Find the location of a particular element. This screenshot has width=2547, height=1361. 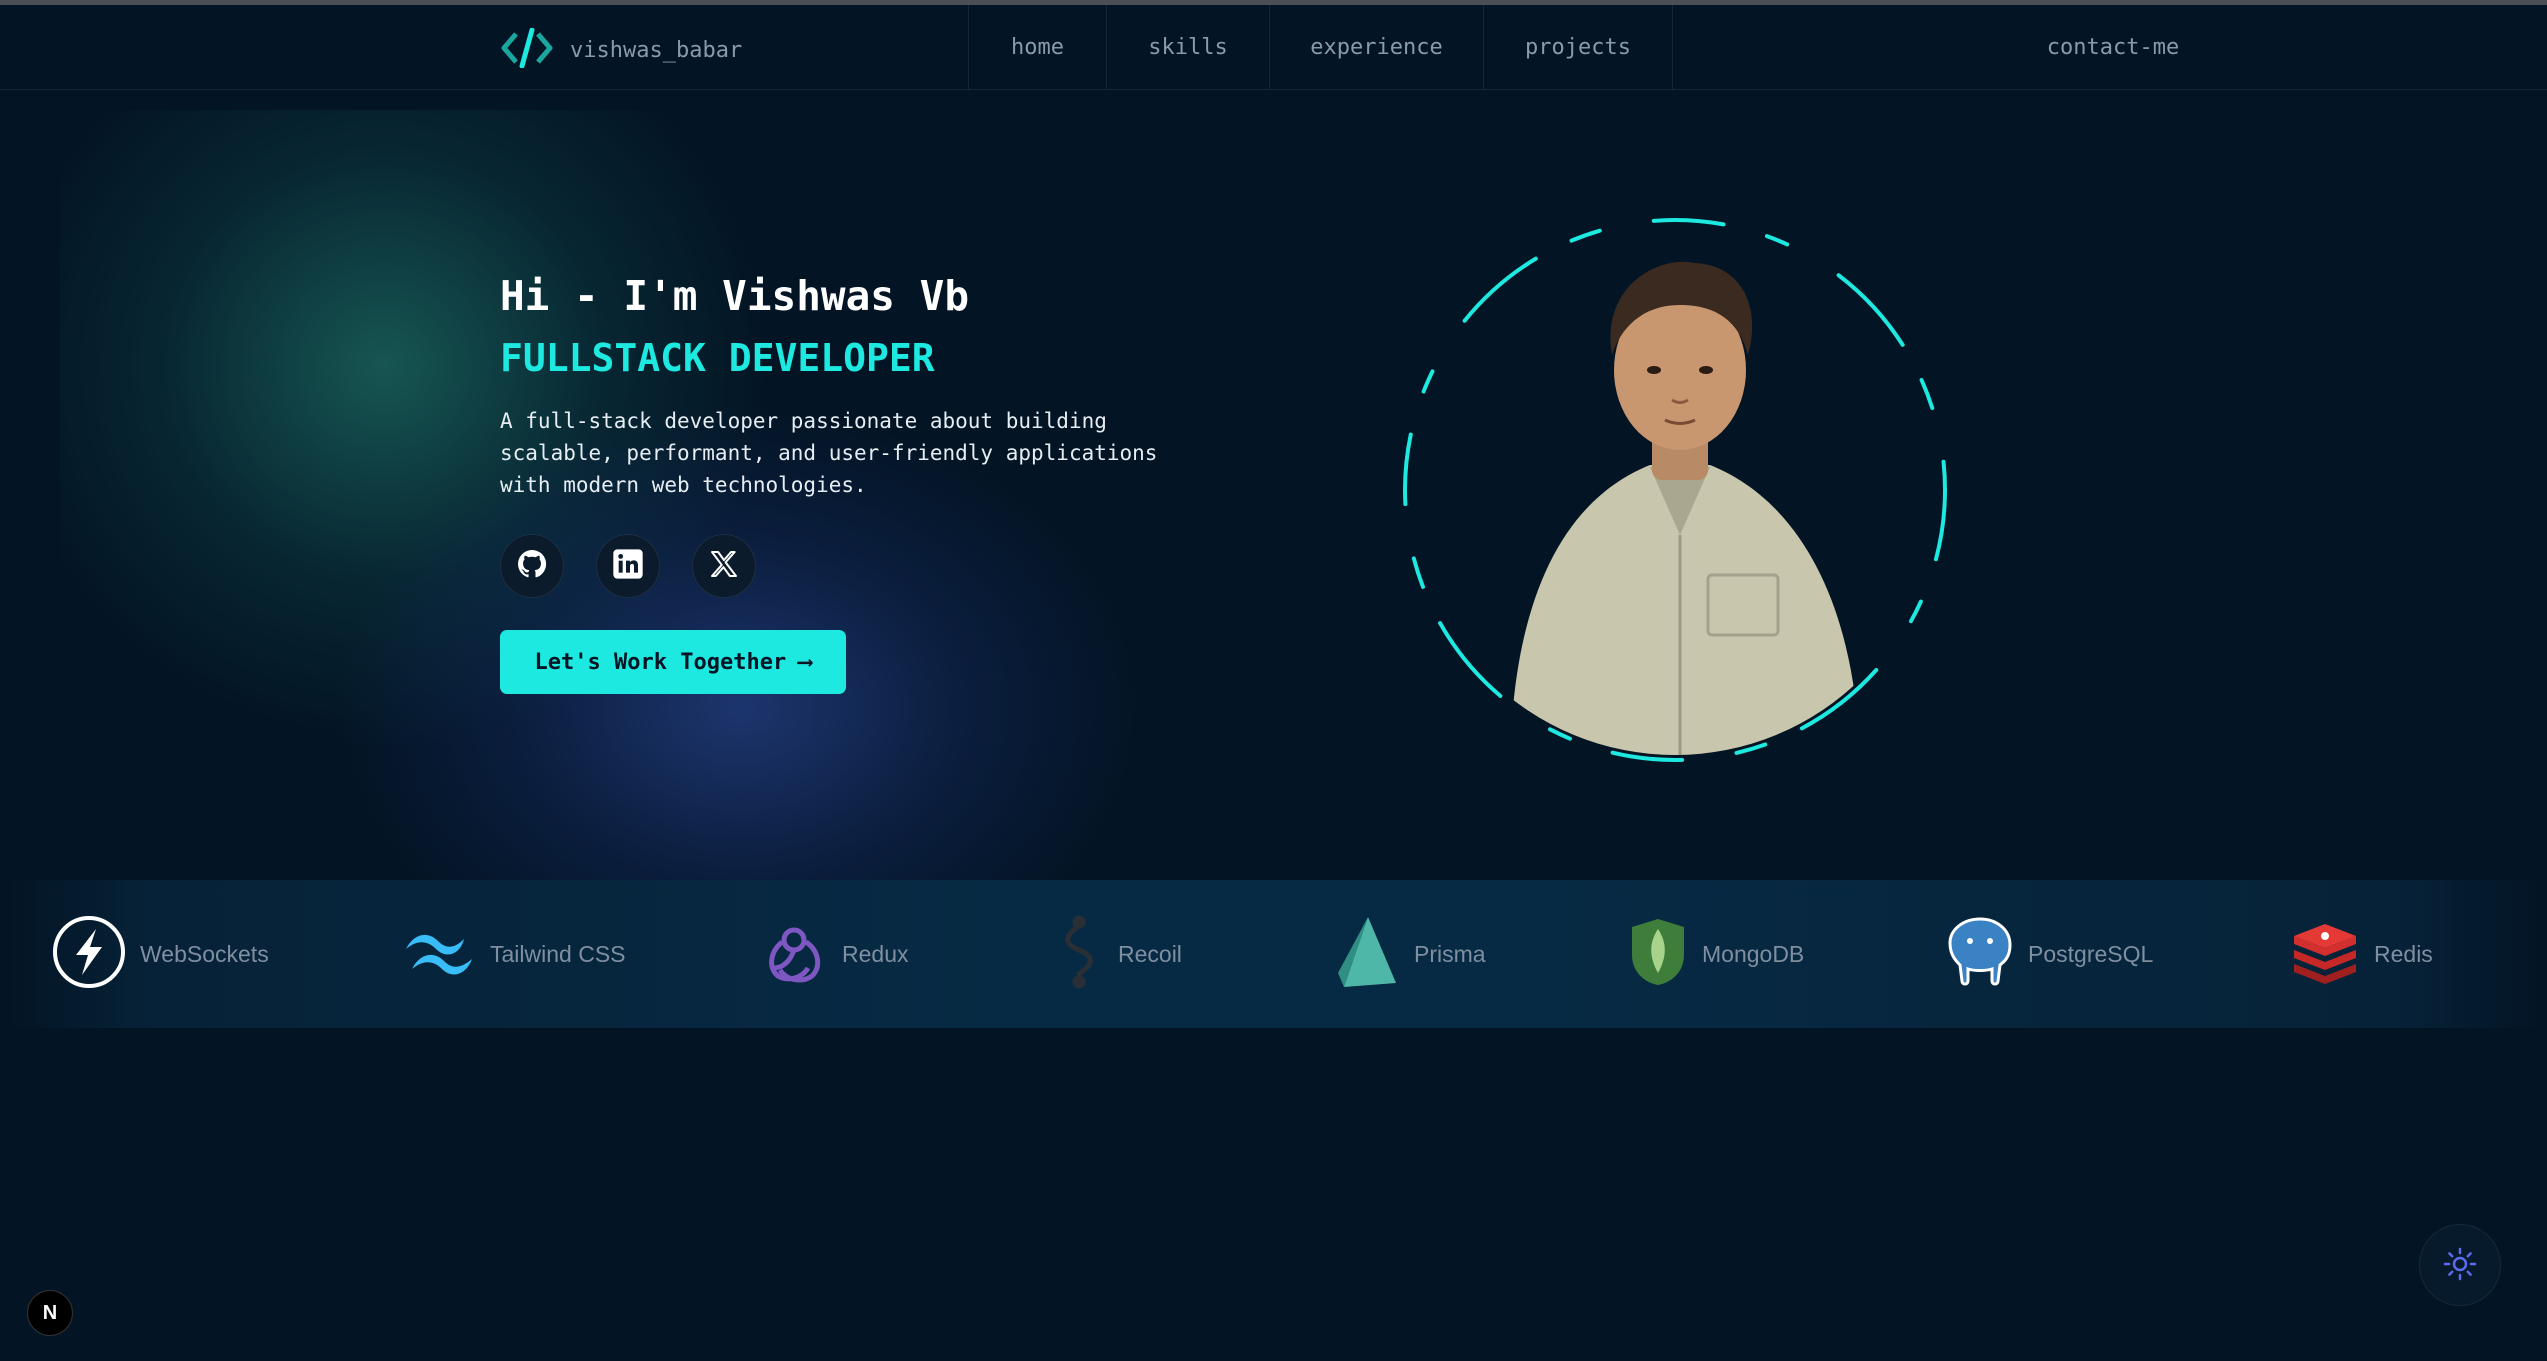

sun-icon is located at coordinates (2460, 1265).